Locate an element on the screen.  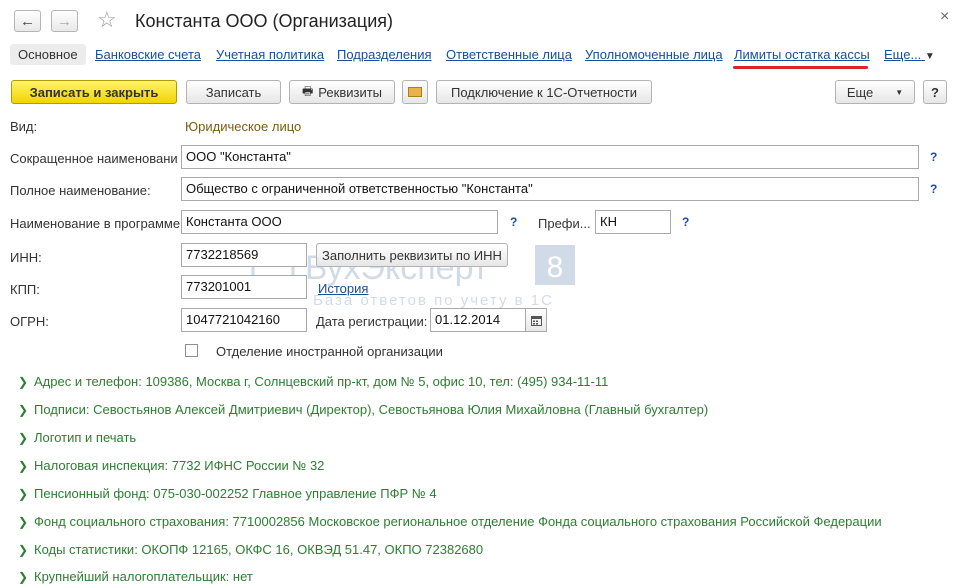
star-icon: ☆ is located at coordinates (107, 20).